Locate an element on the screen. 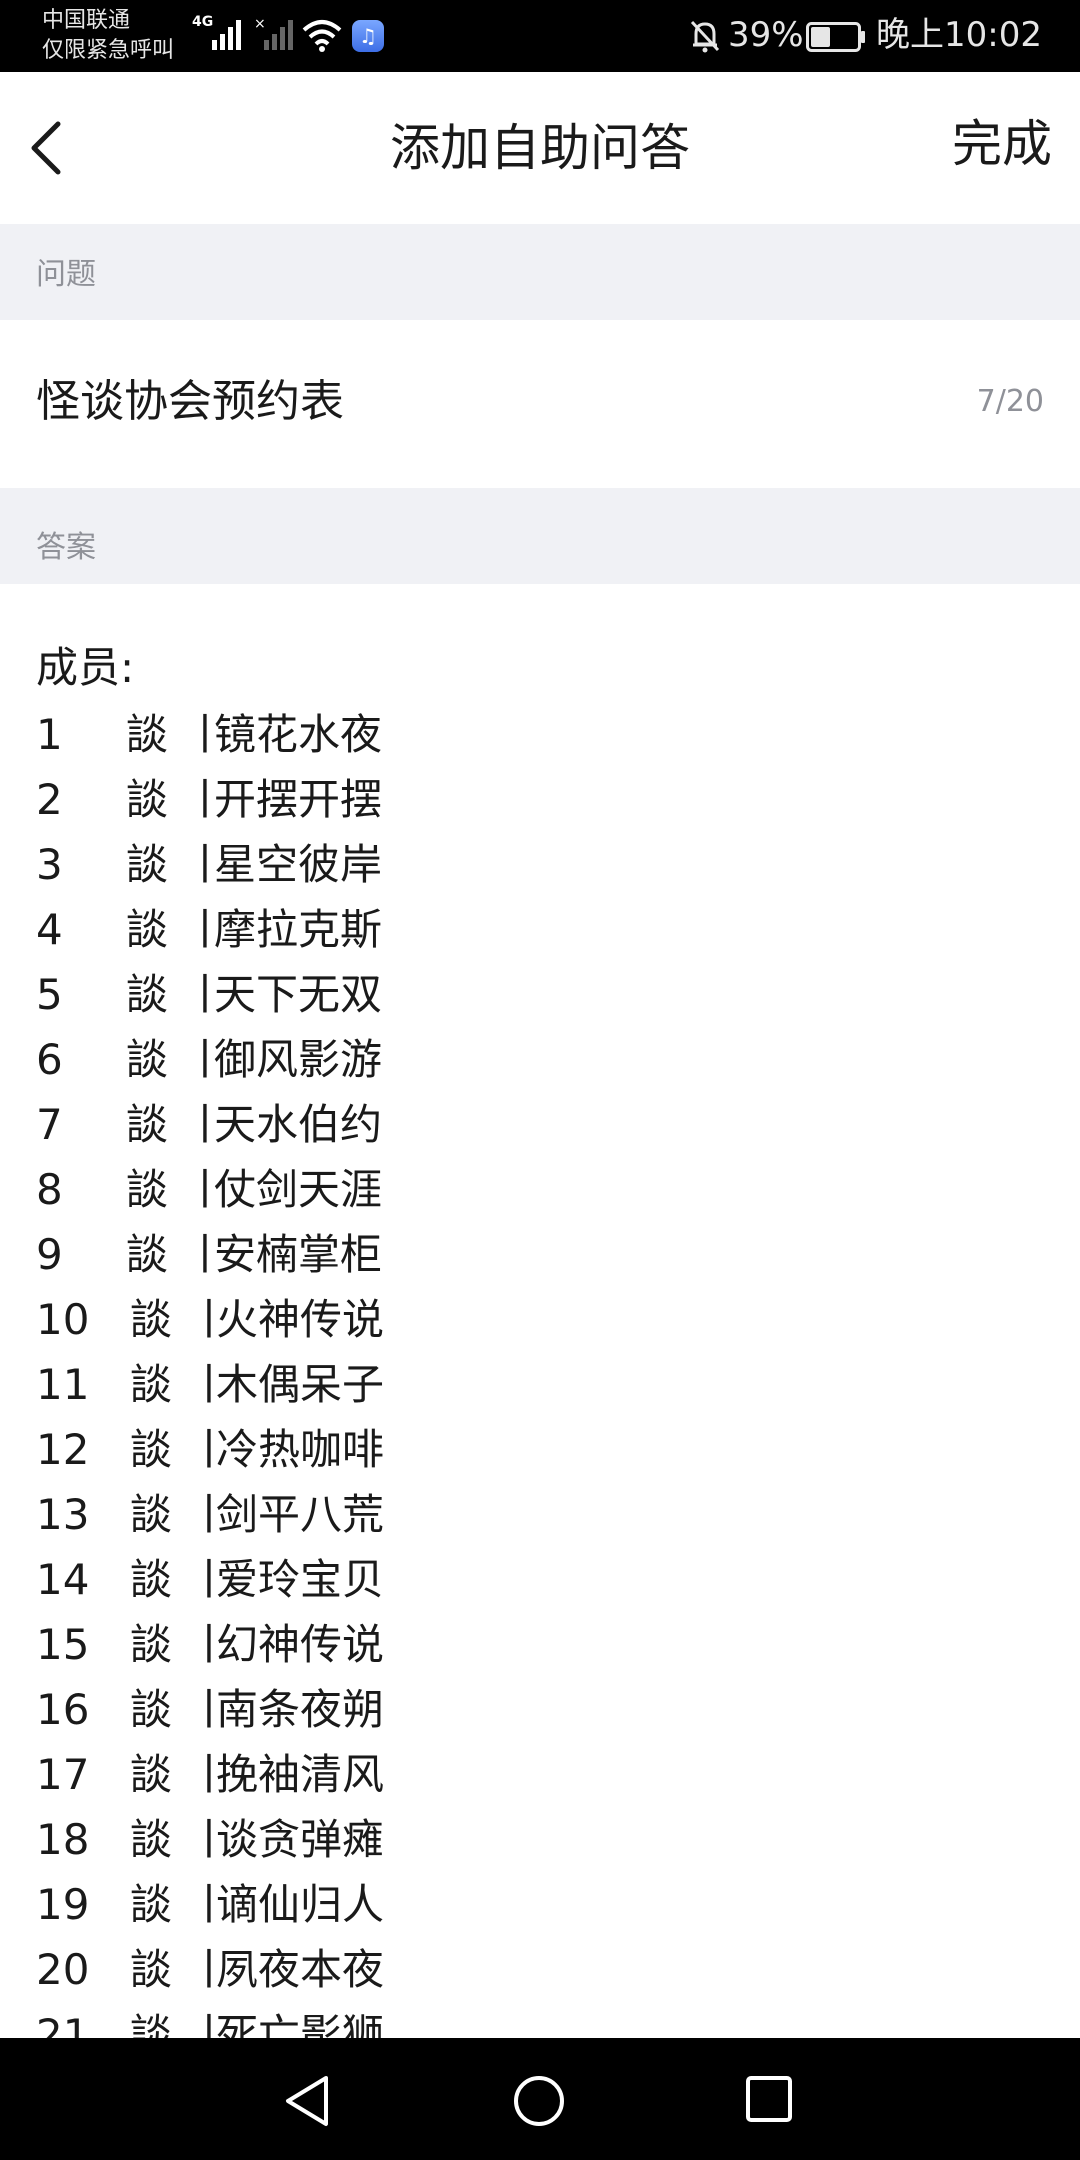  member-number: 14 is located at coordinates (63, 1579).